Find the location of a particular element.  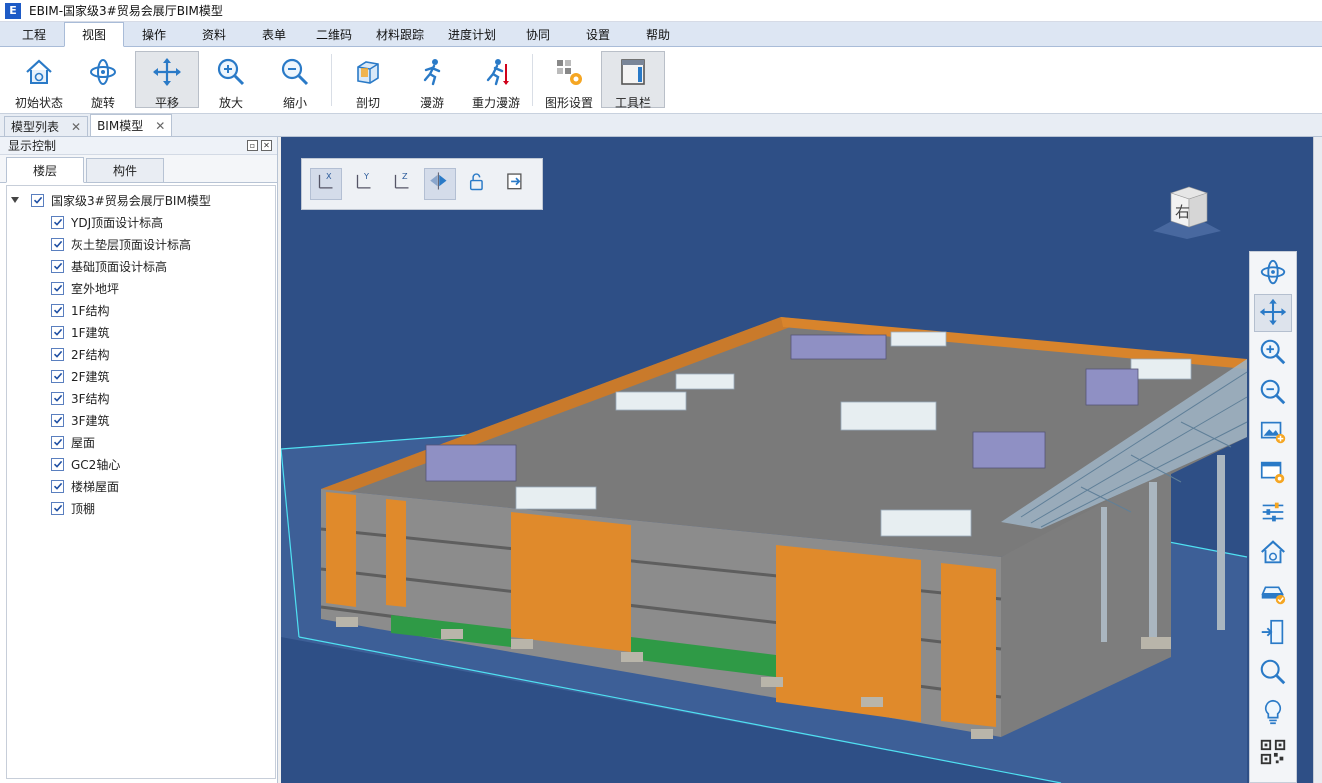

panel-title: 显示控制 is located at coordinates (32, 146).